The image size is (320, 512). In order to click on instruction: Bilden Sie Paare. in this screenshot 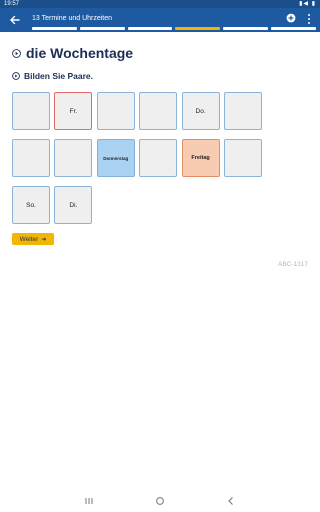, I will do `click(52, 76)`.